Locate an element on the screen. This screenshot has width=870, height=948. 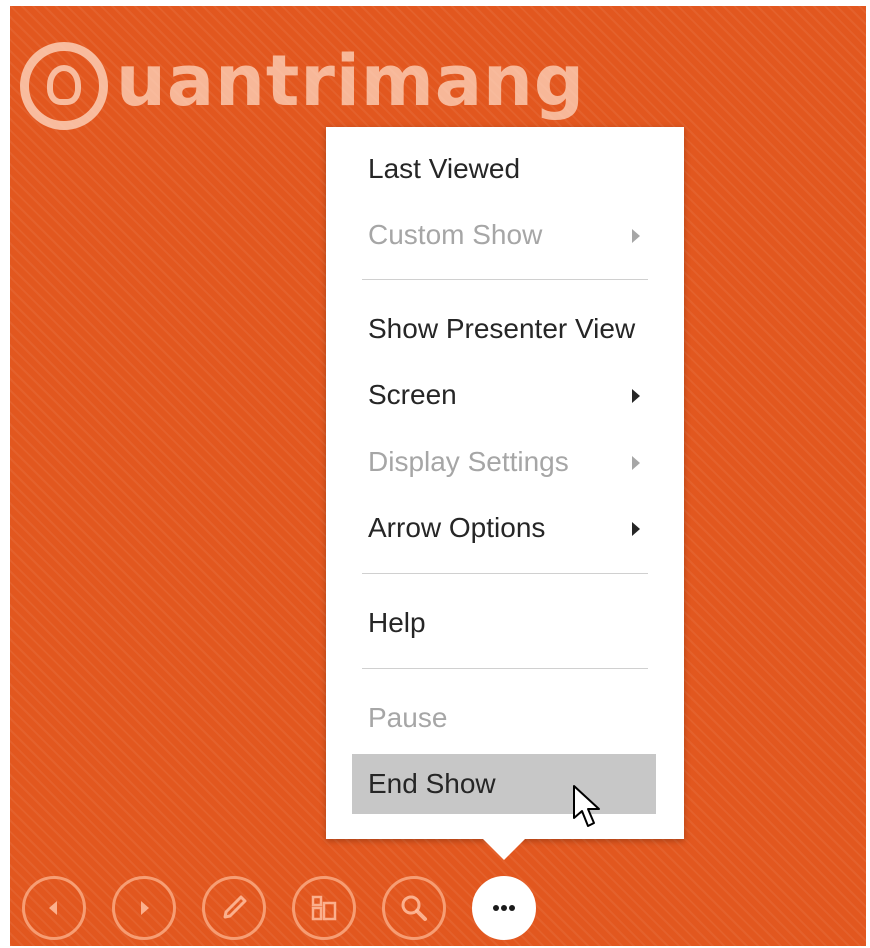
previous-slide-button is located at coordinates (54, 908).